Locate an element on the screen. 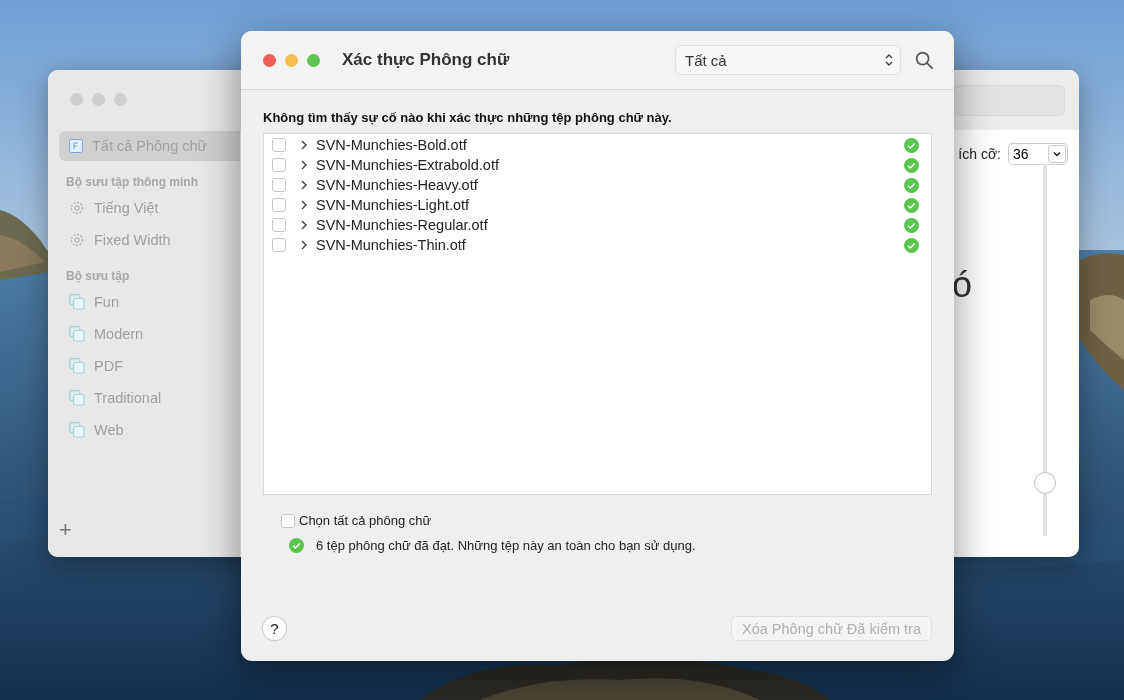 This screenshot has height=700, width=1124. sidebar-item: Fun is located at coordinates (149, 302).